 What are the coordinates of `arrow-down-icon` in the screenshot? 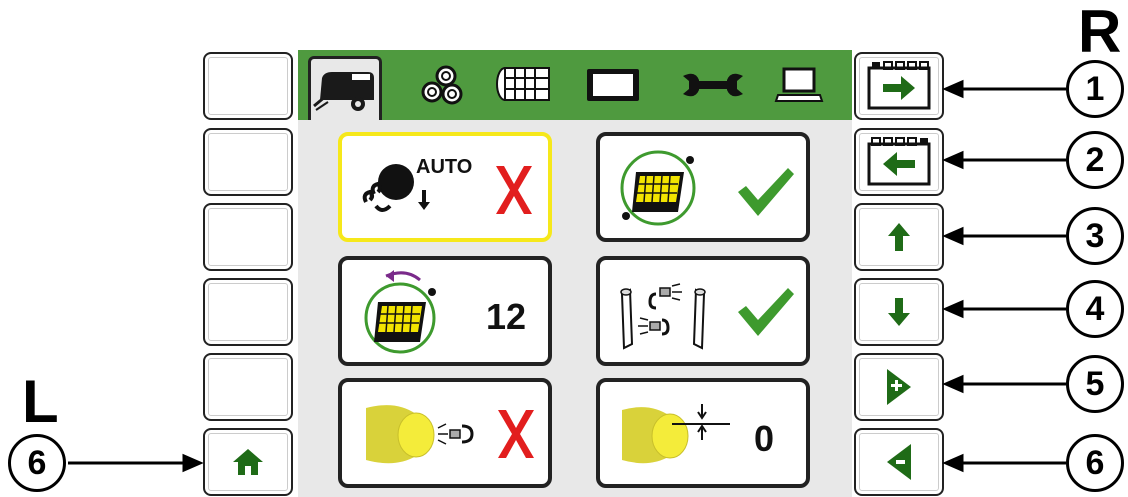 It's located at (899, 312).